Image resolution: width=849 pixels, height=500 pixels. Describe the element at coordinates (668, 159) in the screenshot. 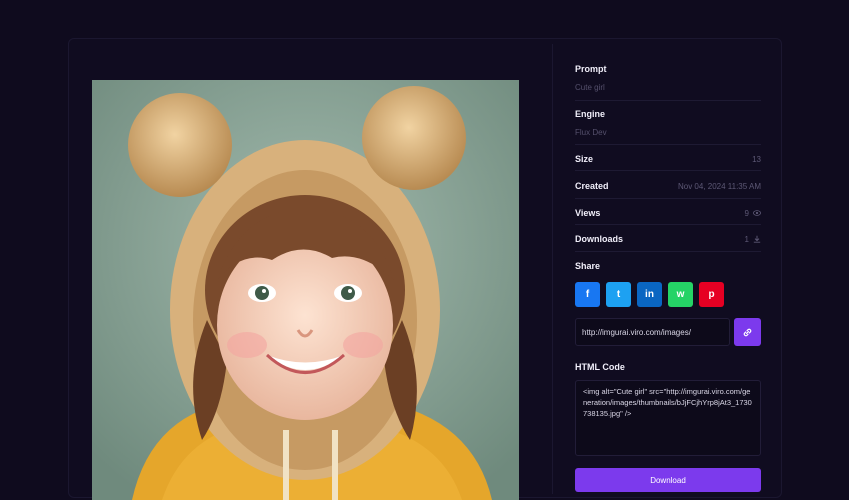

I see `size-row: Size 13` at that location.